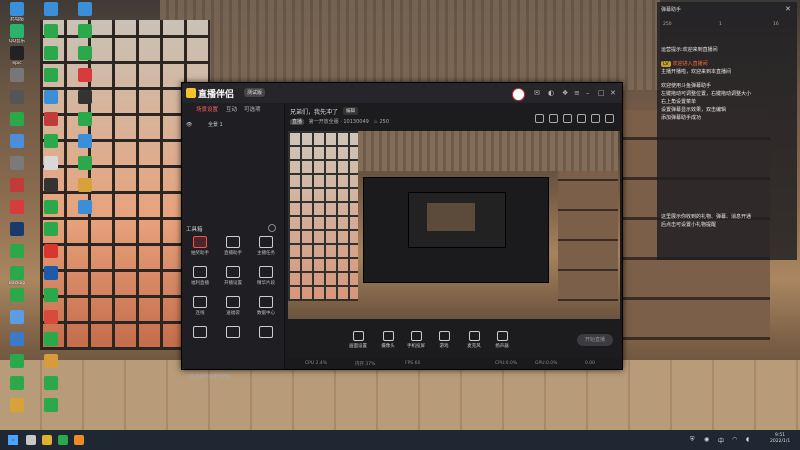 This screenshot has height=450, width=800. Describe the element at coordinates (502, 340) in the screenshot. I see `control-button: 扬声器` at that location.